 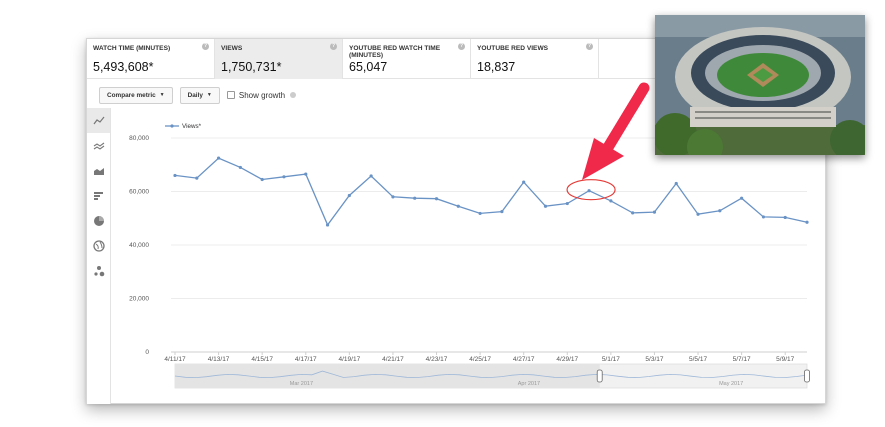 What do you see at coordinates (654, 359) in the screenshot?
I see `x-tick-label: 5/3/17` at bounding box center [654, 359].